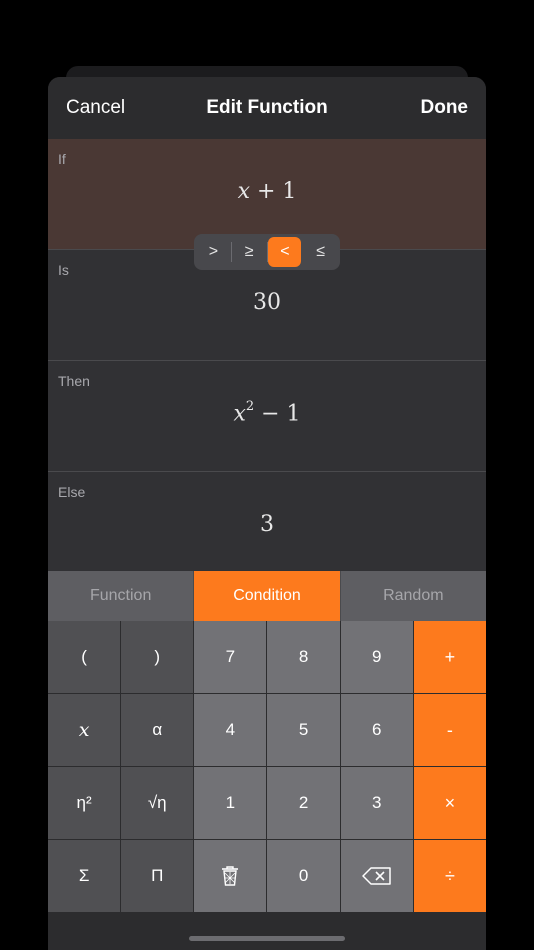 The image size is (534, 950). I want to click on else-section: Else 3, so click(267, 521).